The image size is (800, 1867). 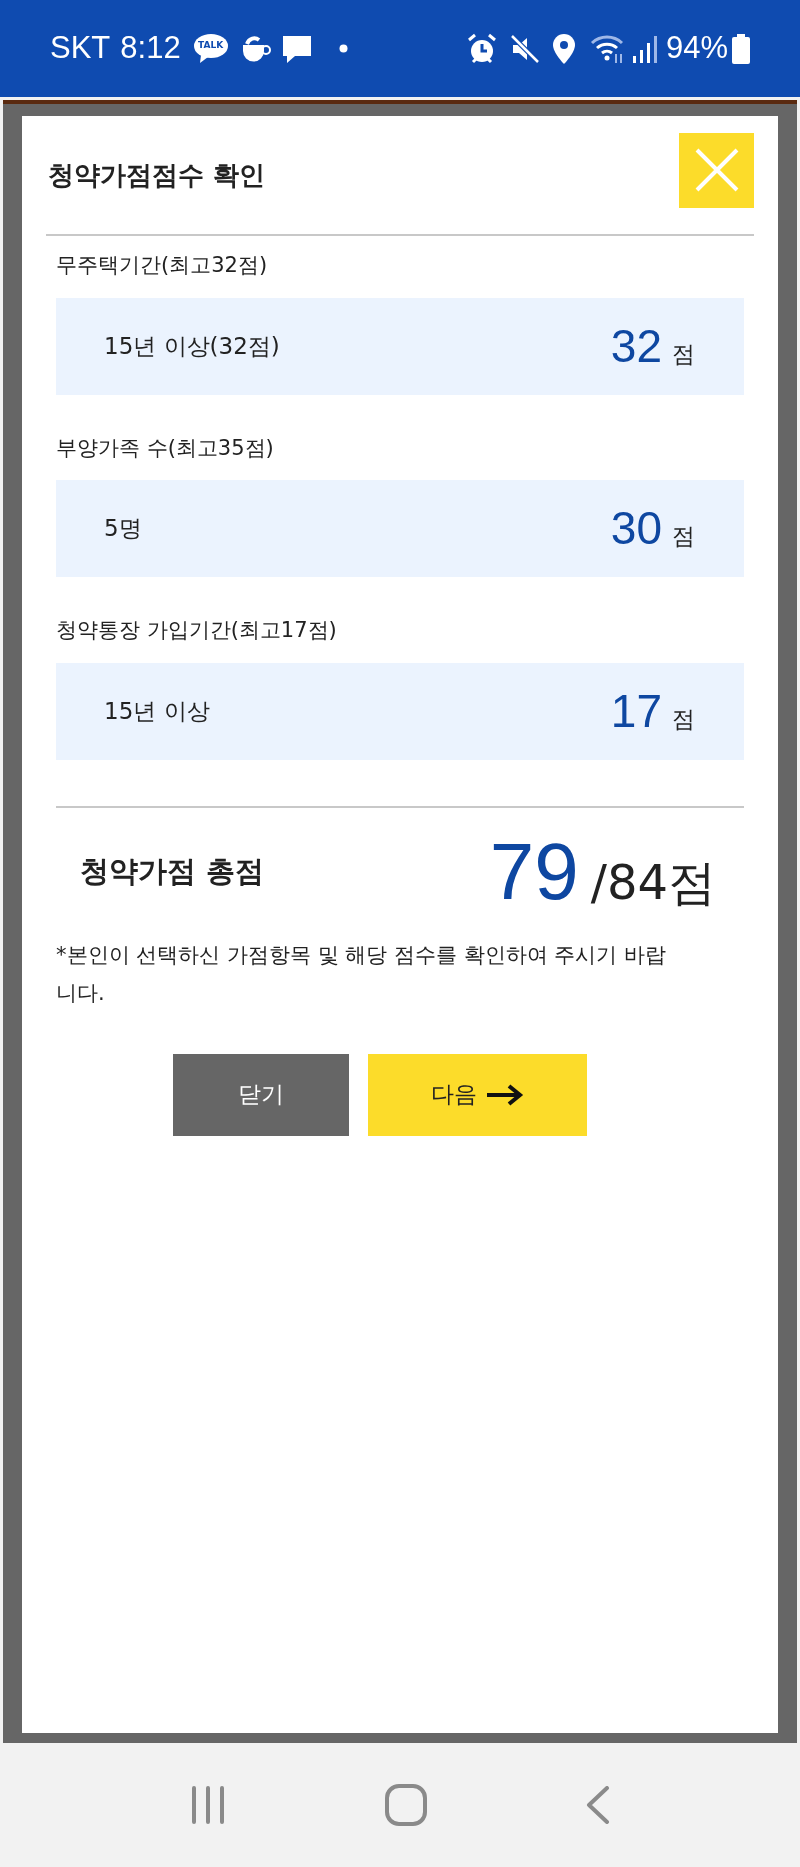 I want to click on next-button: 다음, so click(x=477, y=1094).